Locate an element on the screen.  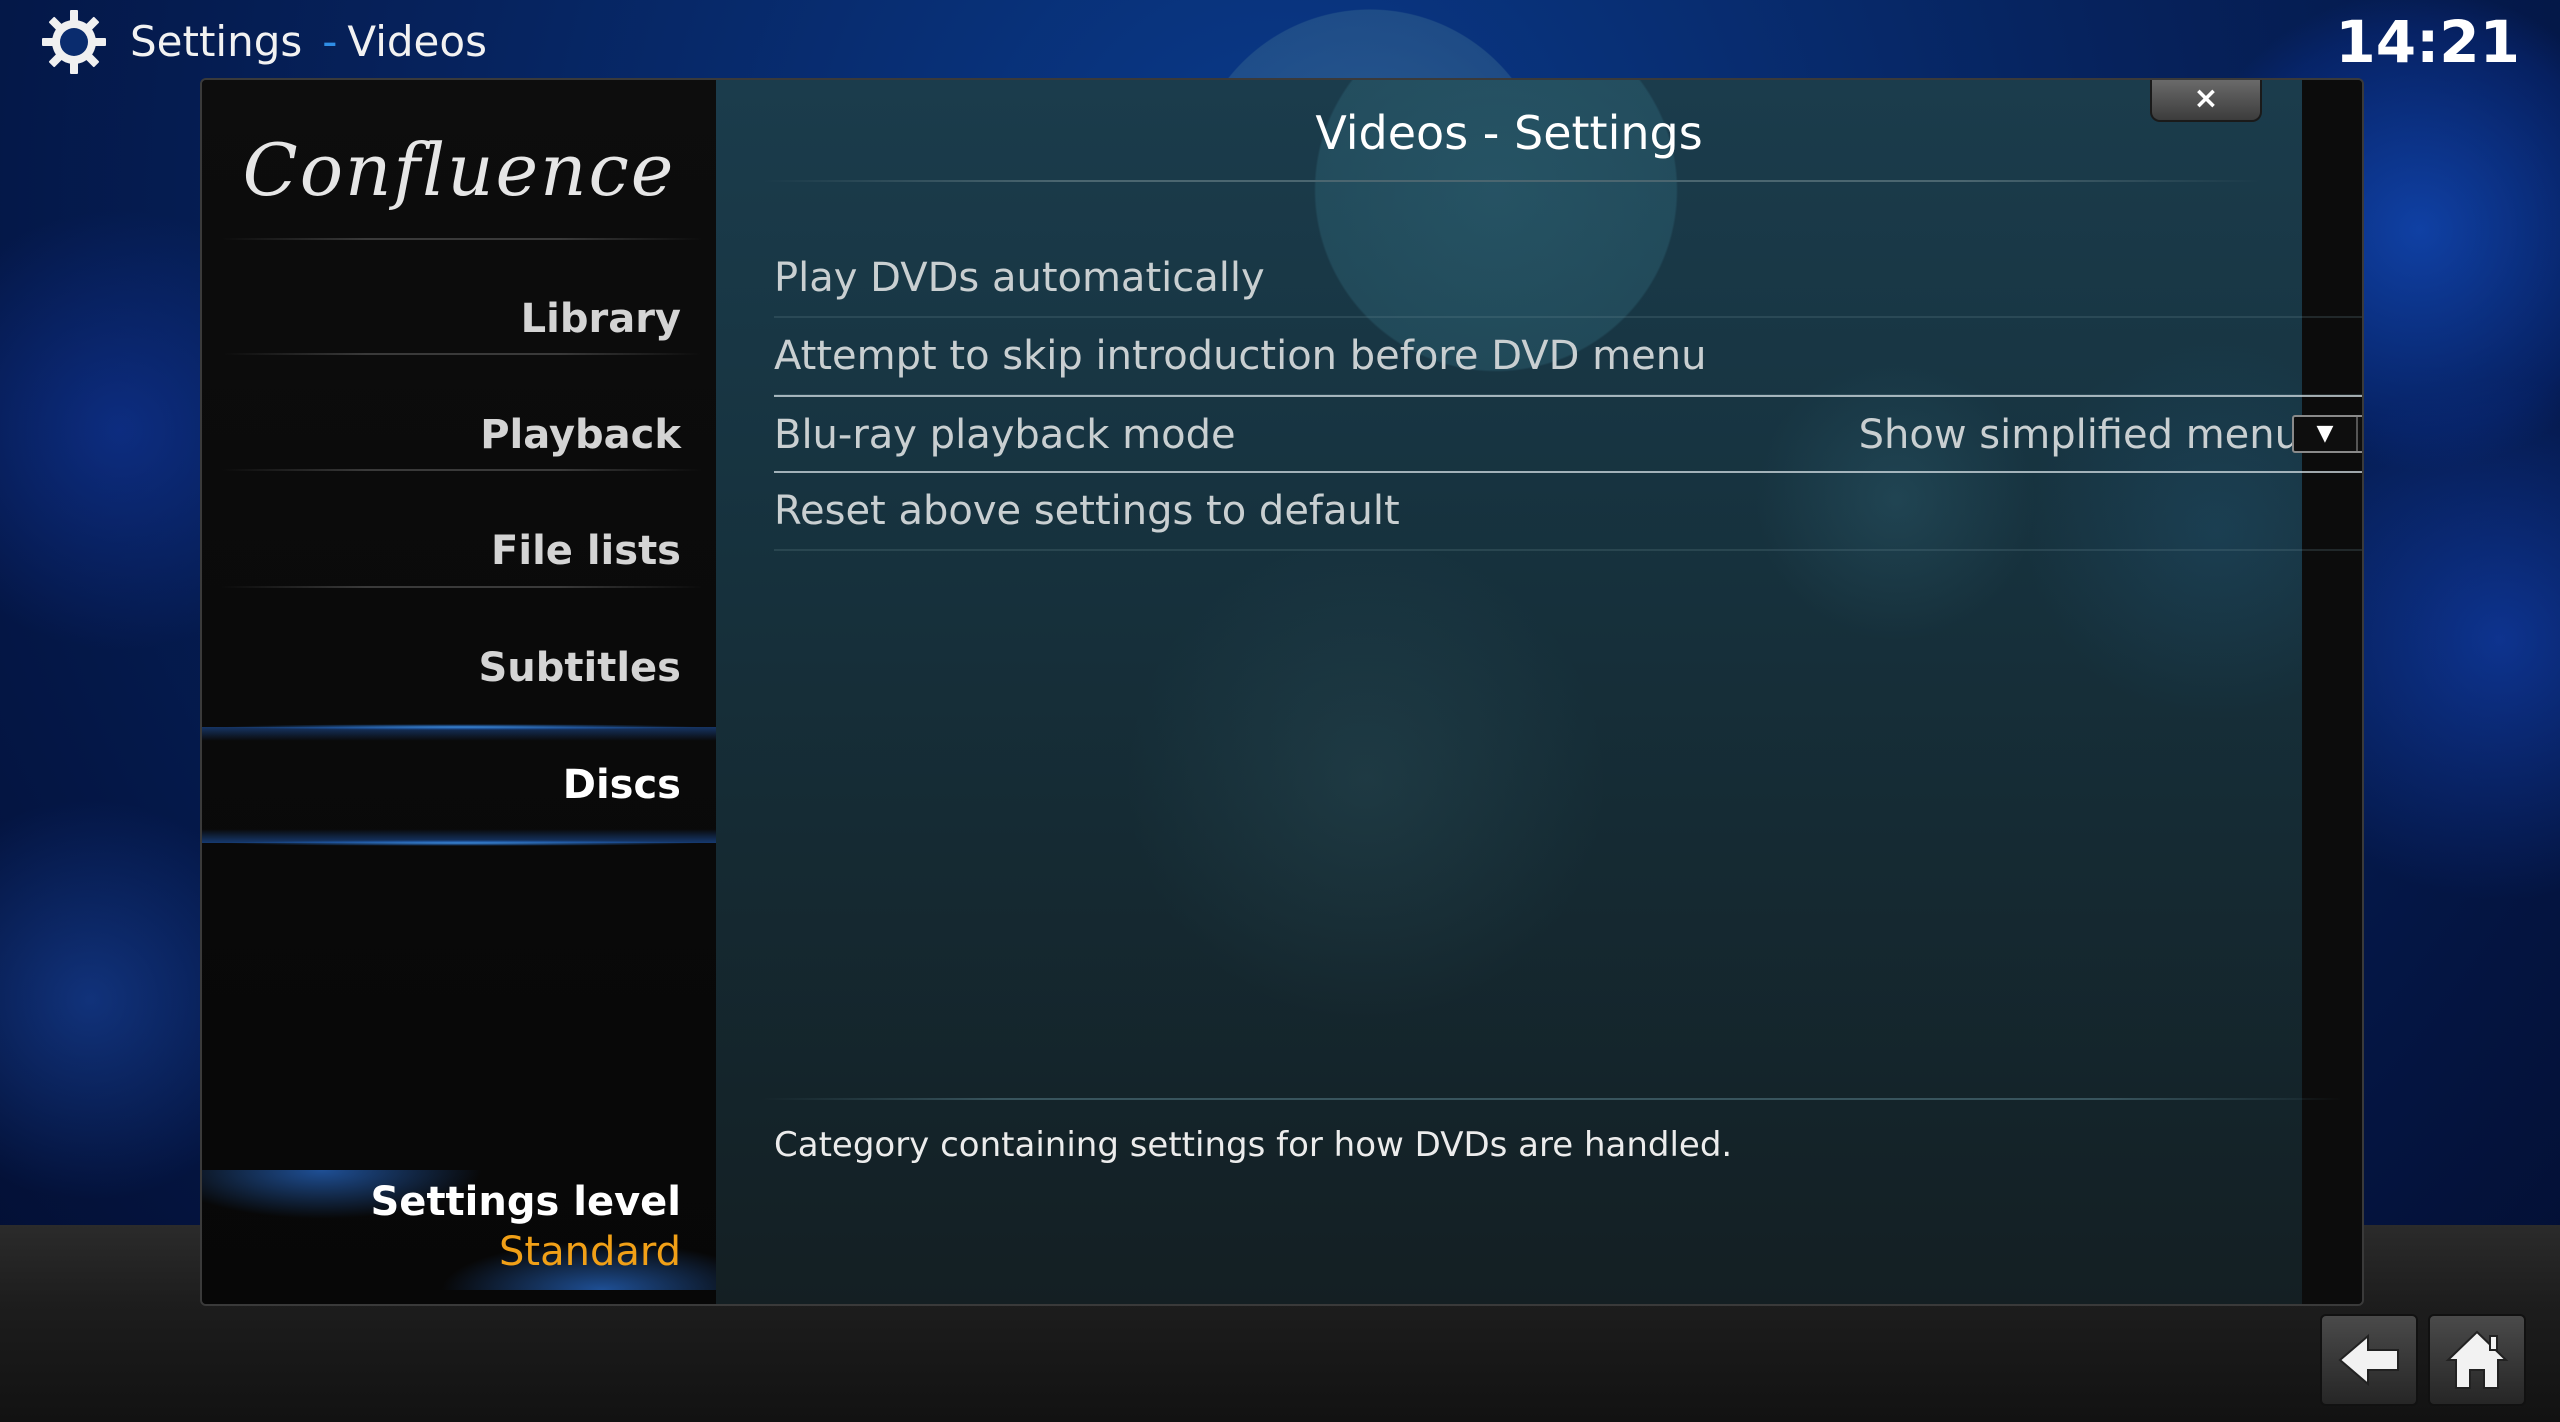
sidebar-item-discs: Discs is located at coordinates (459, 785).